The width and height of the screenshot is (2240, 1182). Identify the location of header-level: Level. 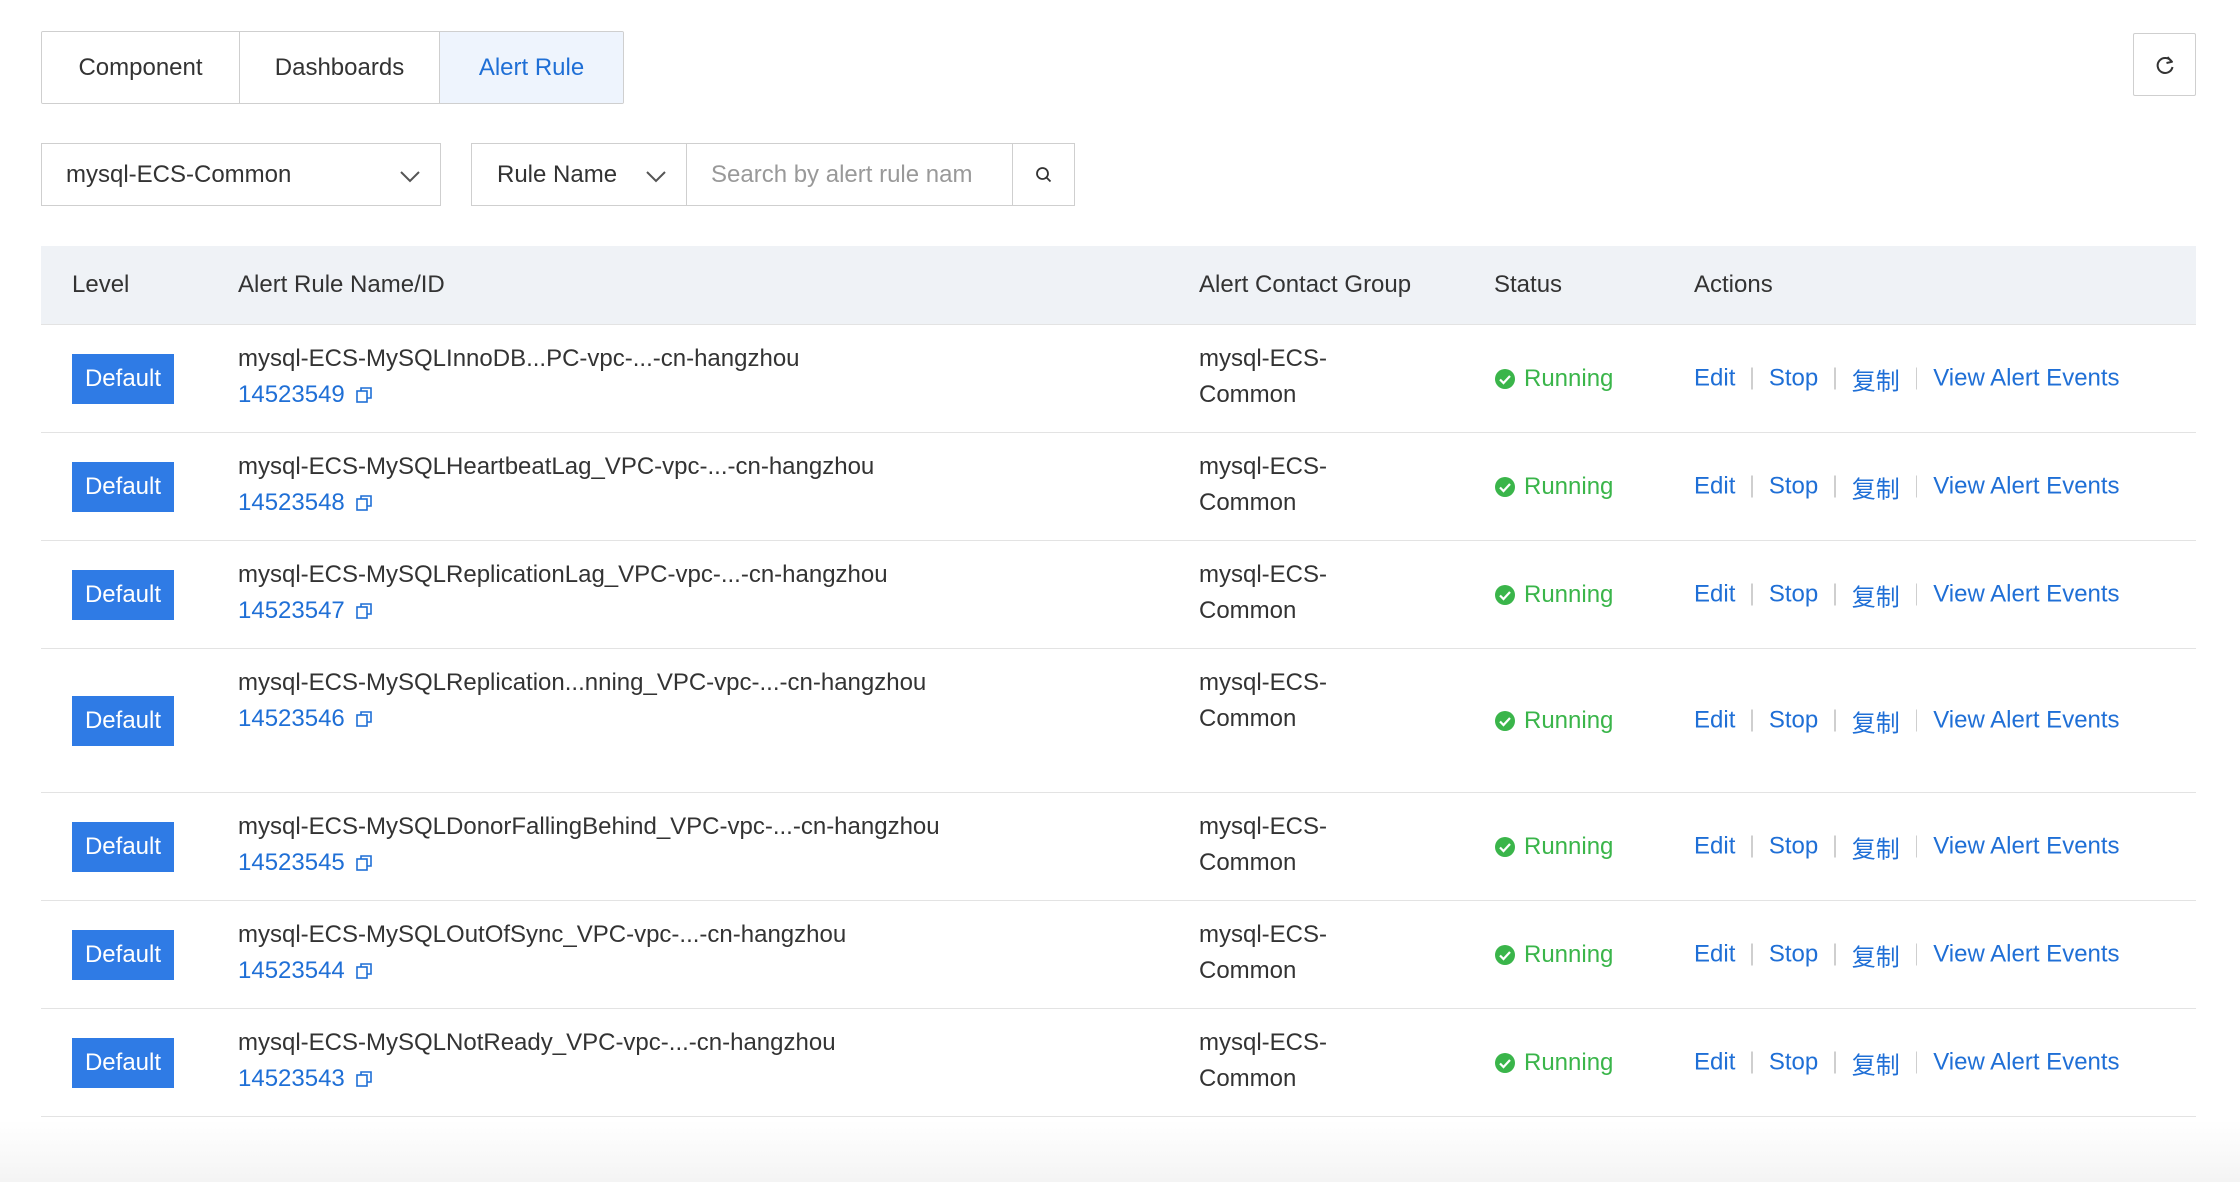
(101, 284).